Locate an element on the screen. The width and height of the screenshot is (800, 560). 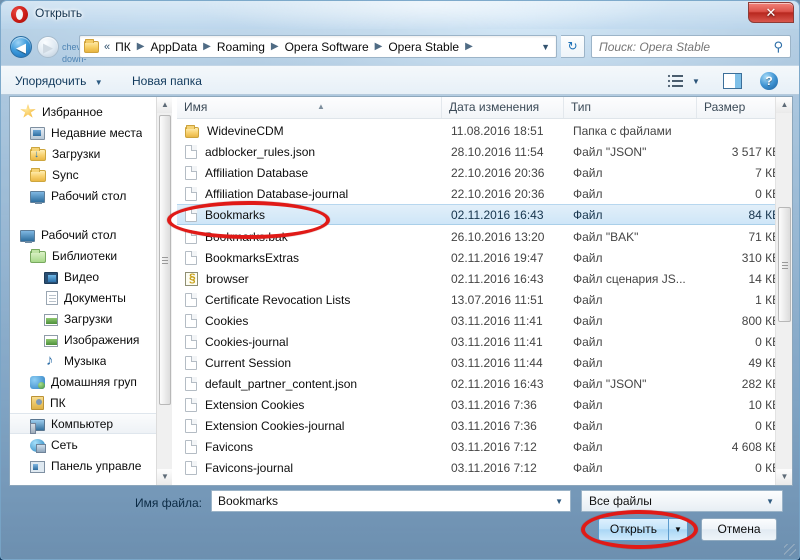
organize-button: Упорядочить ▼ is located at coordinates (59, 81).